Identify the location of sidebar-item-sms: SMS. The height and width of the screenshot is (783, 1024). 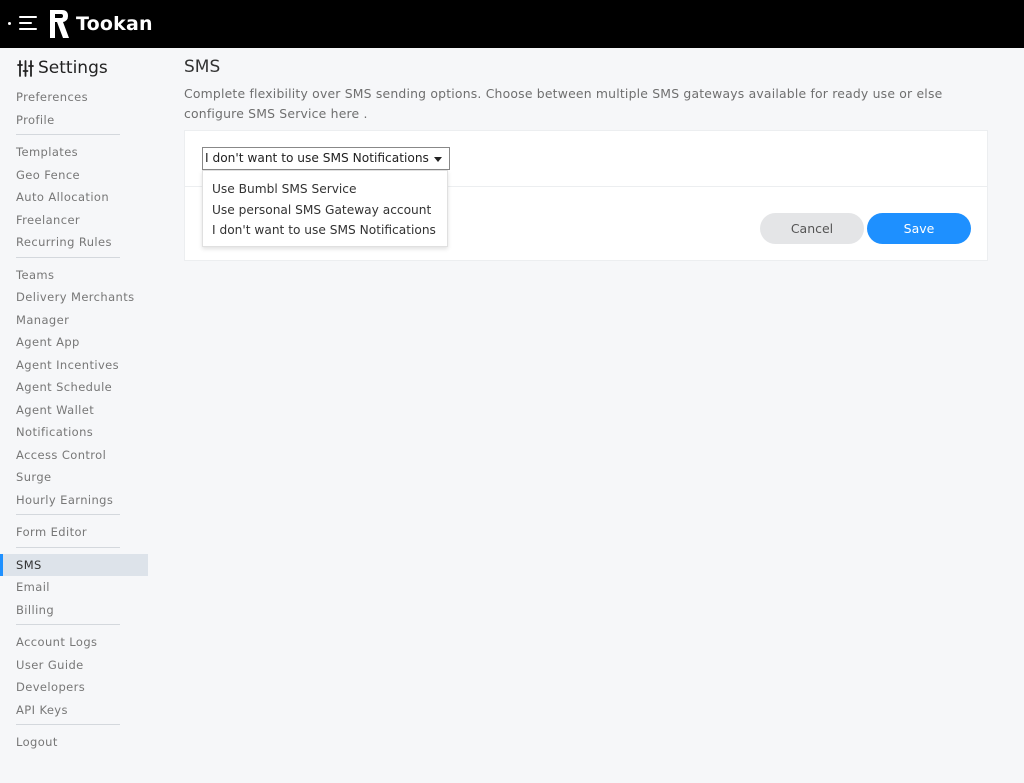
(74, 564).